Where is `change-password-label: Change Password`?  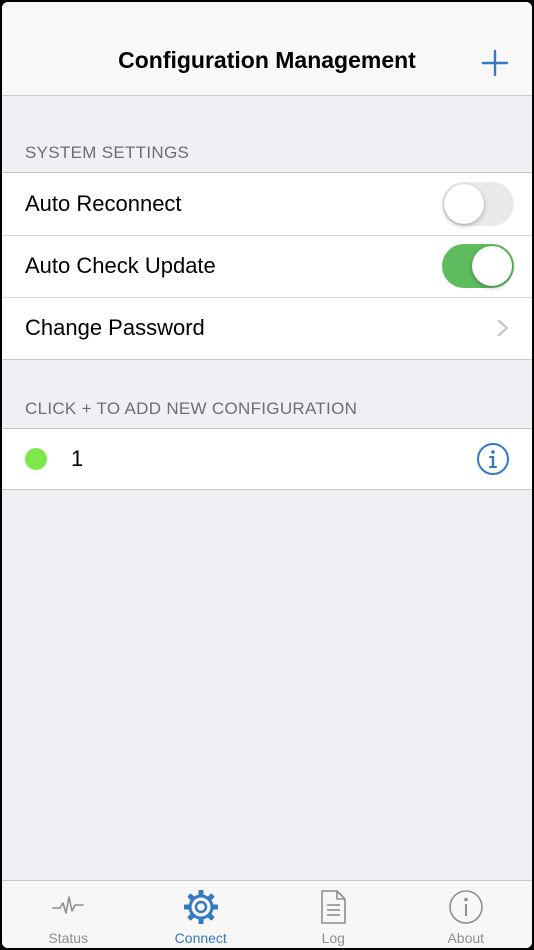 change-password-label: Change Password is located at coordinates (115, 327).